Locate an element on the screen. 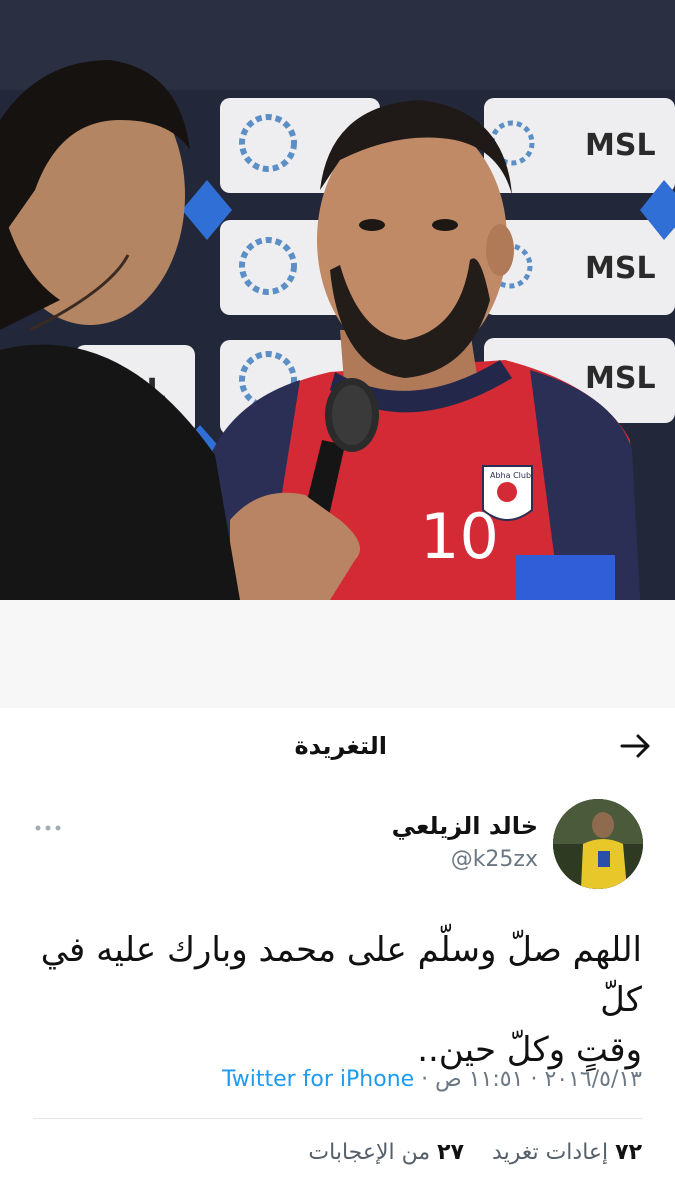  tweet-meta: ٢٠١٦/٥/١٣ · ١١:٥١ ص · Twitter for iPhone is located at coordinates (432, 1079).